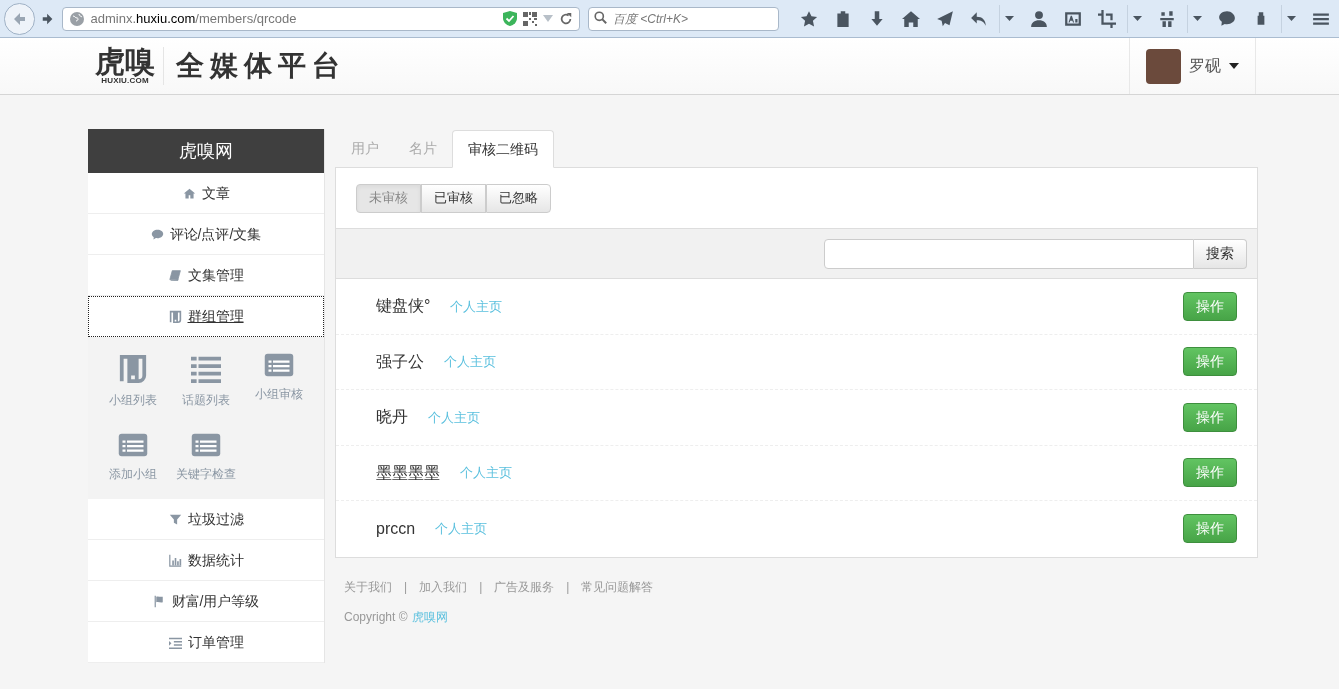 The width and height of the screenshot is (1339, 689). What do you see at coordinates (1192, 66) in the screenshot?
I see `user-menu: 罗砚` at bounding box center [1192, 66].